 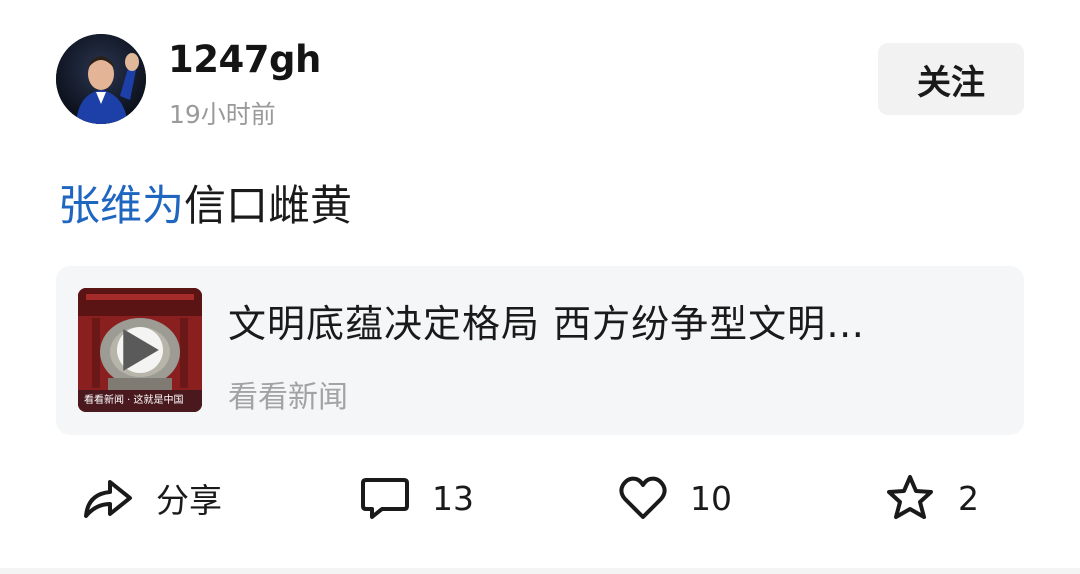 What do you see at coordinates (675, 498) in the screenshot?
I see `like-button: 10` at bounding box center [675, 498].